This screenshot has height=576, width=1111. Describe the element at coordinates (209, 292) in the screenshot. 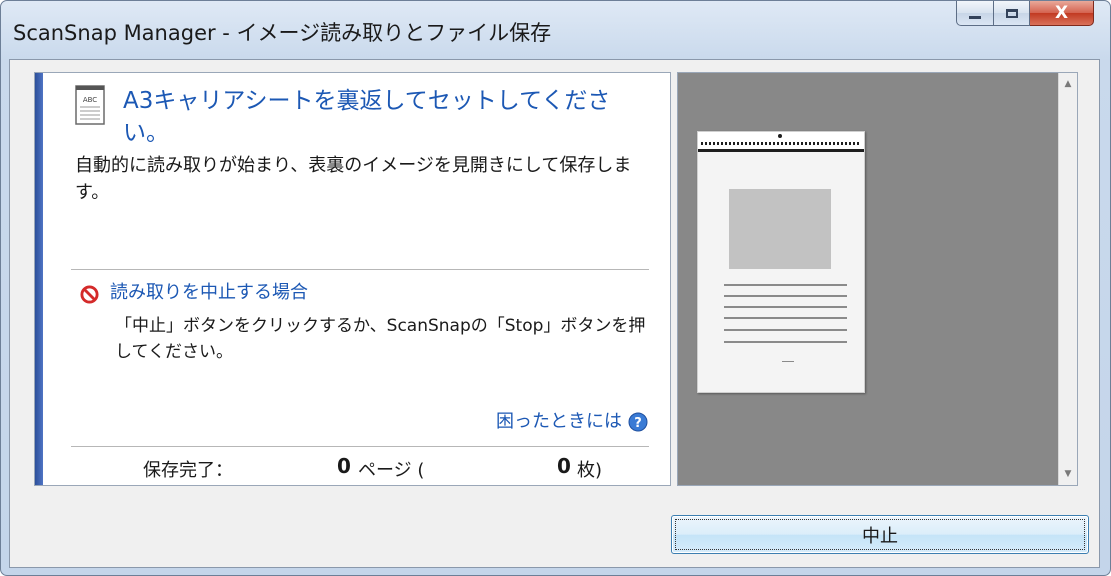

I see `cancel-info-title: 読み取りを中止する場合` at that location.